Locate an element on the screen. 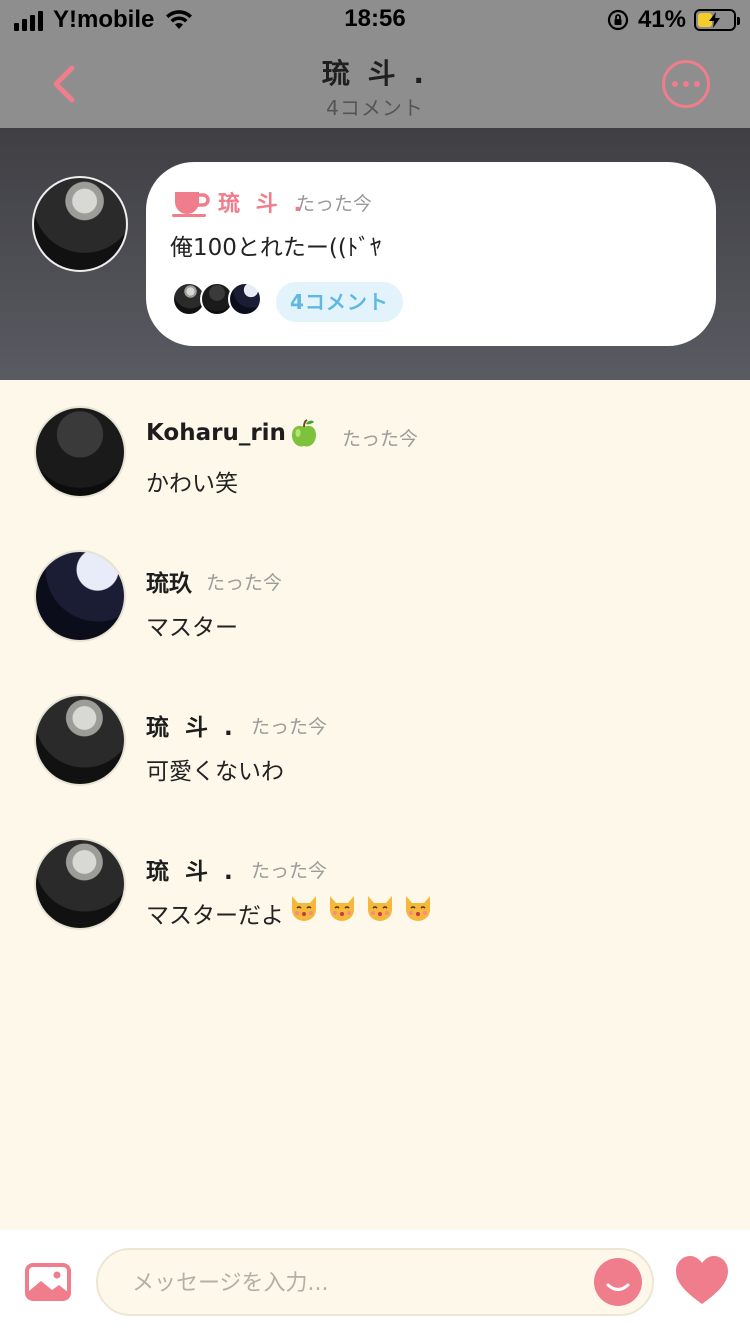 This screenshot has height=1334, width=750. comment-text: マスター is located at coordinates (192, 628).